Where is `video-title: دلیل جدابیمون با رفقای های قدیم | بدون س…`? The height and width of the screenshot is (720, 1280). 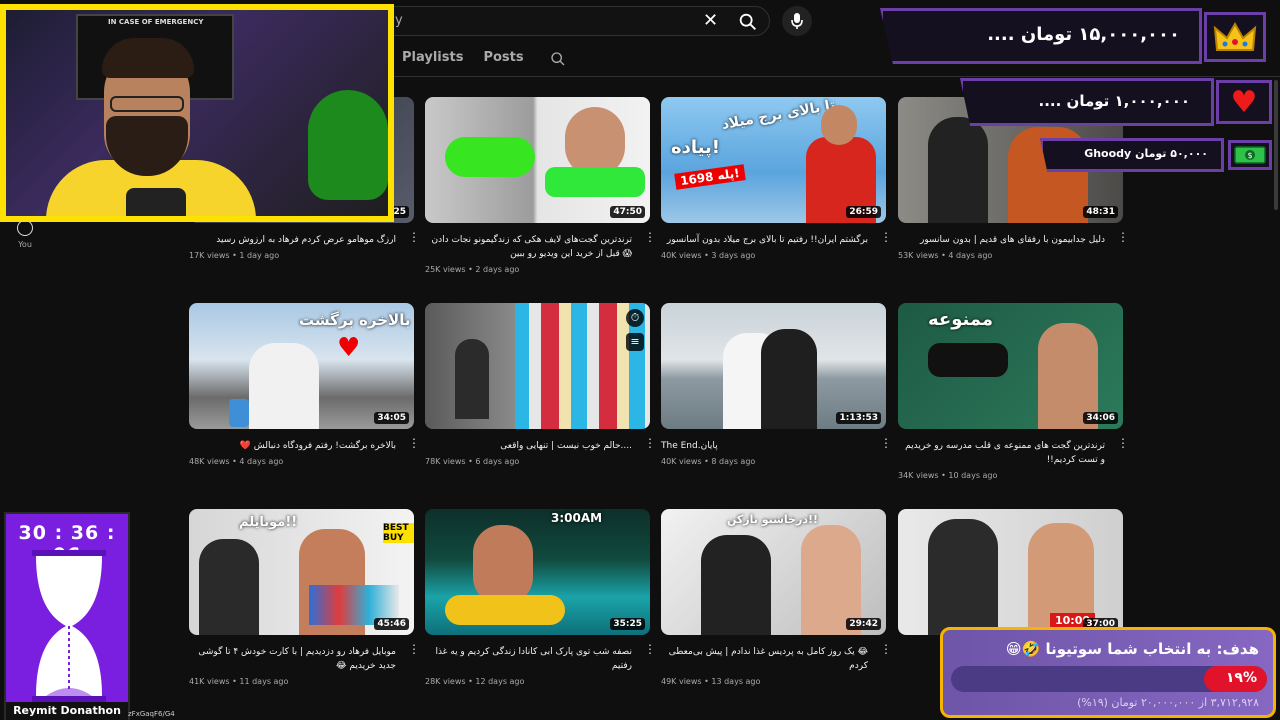
video-title: دلیل جدابیمون با رفقای های قدیم | بدون س… is located at coordinates (1010, 240).